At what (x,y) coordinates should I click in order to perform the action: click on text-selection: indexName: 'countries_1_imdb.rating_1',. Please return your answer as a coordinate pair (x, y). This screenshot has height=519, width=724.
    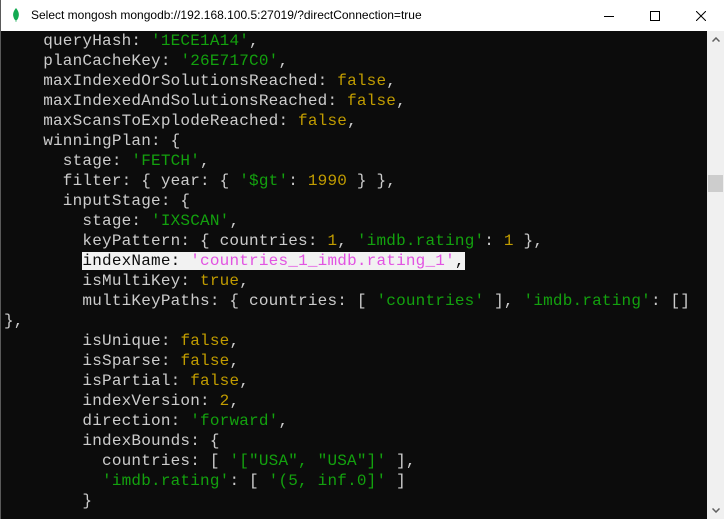
    Looking at the image, I should click on (273, 261).